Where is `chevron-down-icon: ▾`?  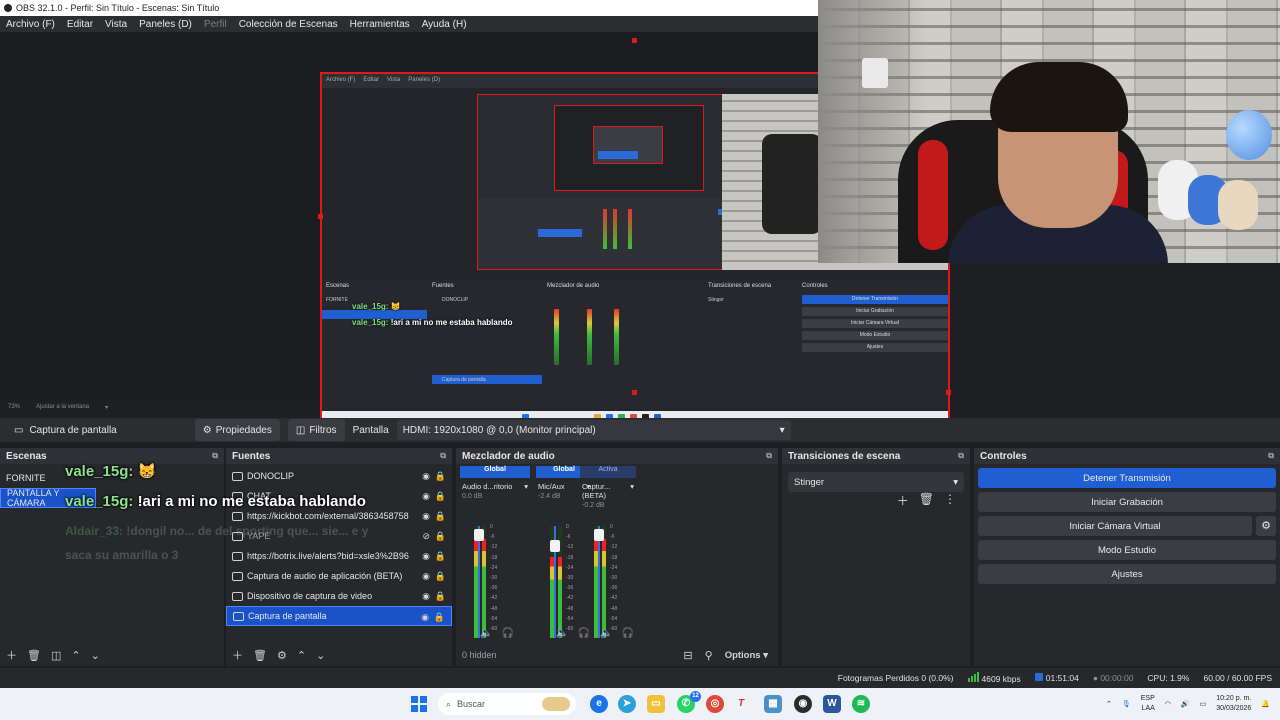
chevron-down-icon: ▾ is located at coordinates (106, 407).